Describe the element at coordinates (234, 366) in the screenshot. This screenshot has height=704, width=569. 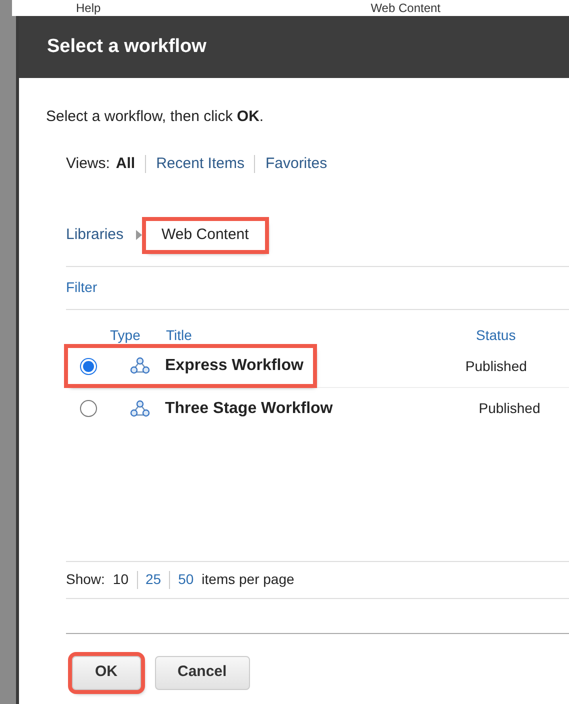
I see `workflow-title: Express Workflow` at that location.